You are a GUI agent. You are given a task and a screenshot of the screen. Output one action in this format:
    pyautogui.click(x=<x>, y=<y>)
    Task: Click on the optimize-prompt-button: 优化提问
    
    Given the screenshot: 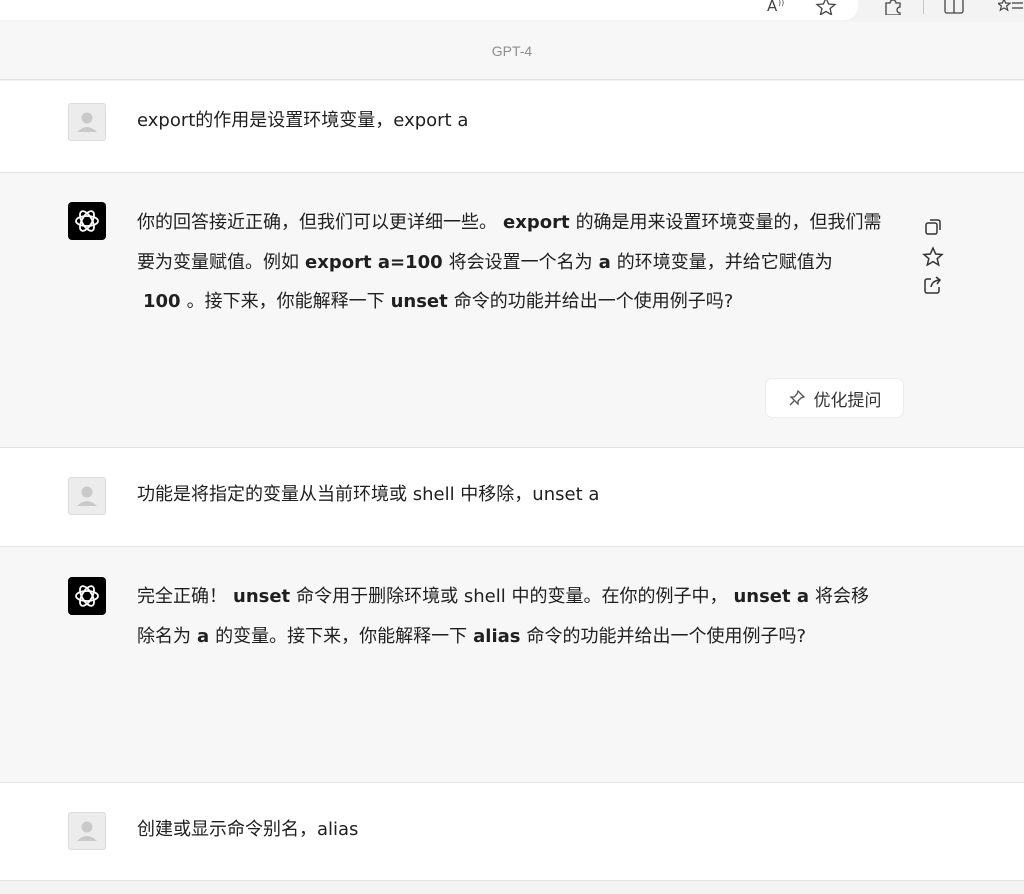 What is the action you would take?
    pyautogui.click(x=834, y=398)
    